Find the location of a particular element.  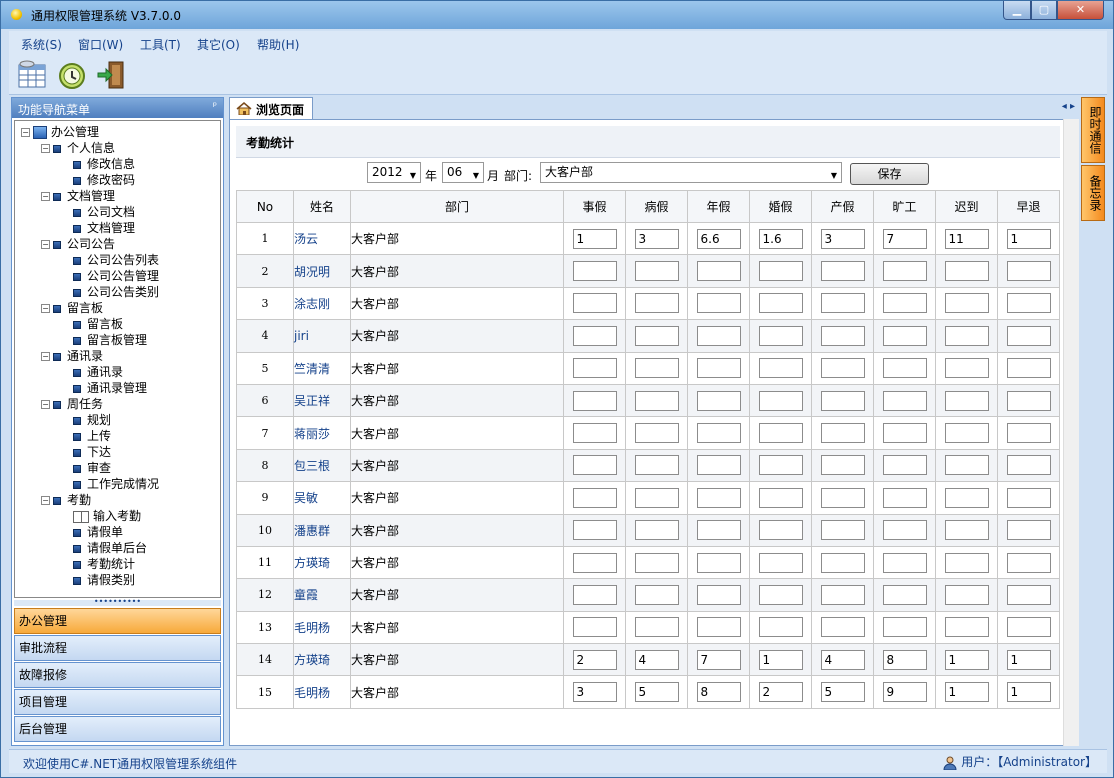

employee-name: 竺清清 is located at coordinates (322, 368).